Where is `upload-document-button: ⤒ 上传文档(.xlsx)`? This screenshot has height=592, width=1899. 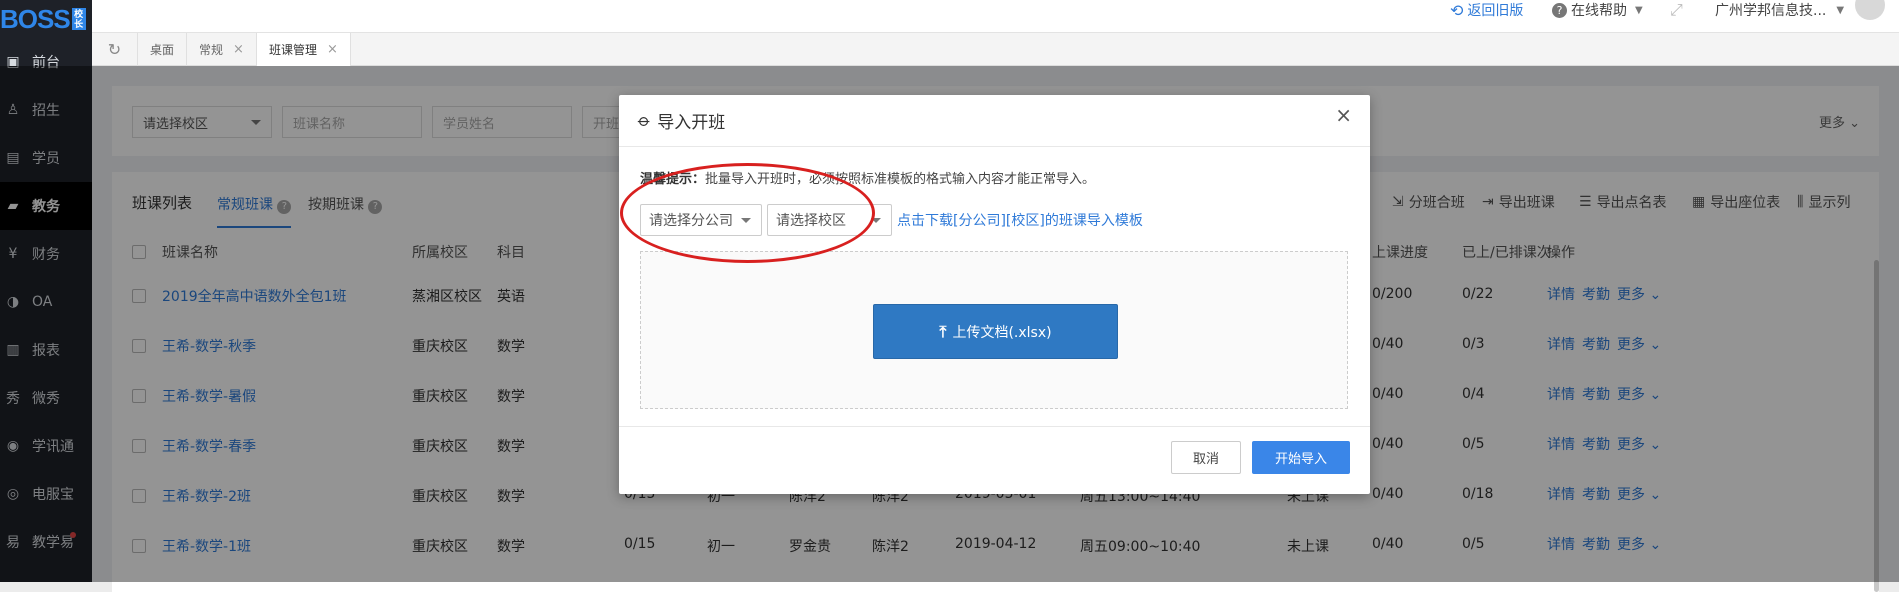
upload-document-button: ⤒ 上传文档(.xlsx) is located at coordinates (995, 331).